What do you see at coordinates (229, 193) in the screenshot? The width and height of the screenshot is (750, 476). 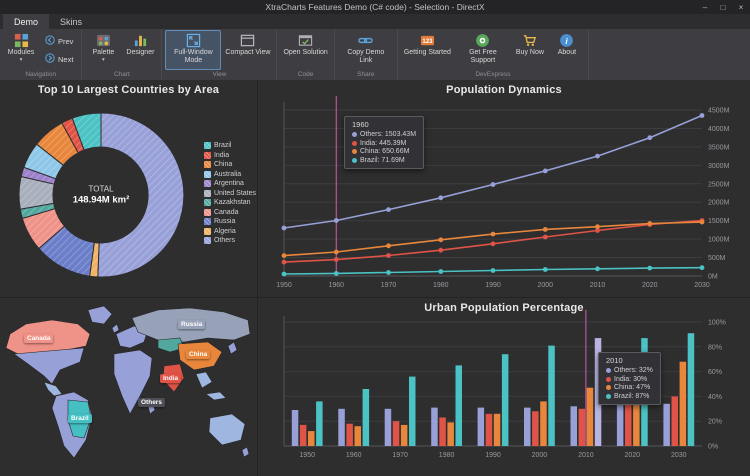 I see `legend-item-united-states: United States` at bounding box center [229, 193].